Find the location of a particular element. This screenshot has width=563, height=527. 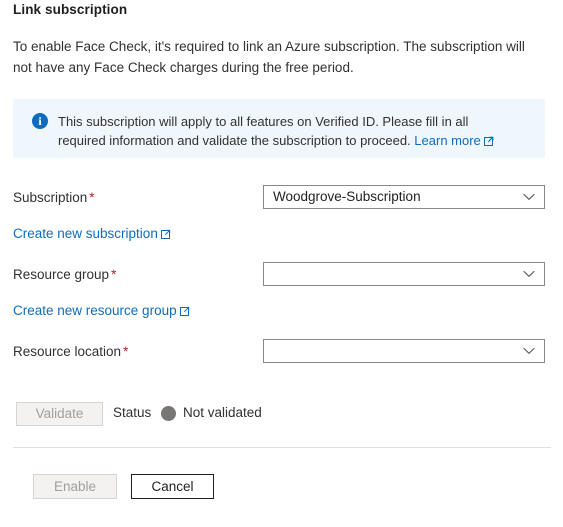

create-new-subscription-link: Create new subscription is located at coordinates (92, 233).